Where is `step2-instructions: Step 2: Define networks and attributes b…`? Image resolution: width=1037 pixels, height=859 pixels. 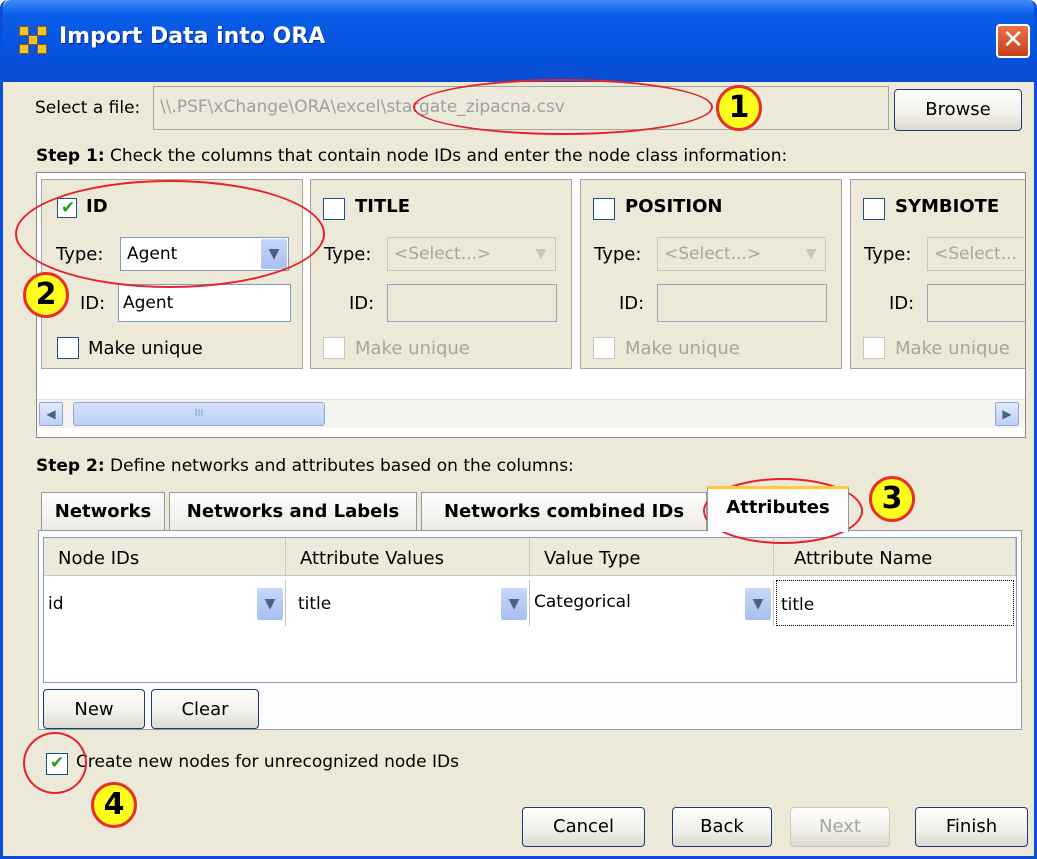 step2-instructions: Step 2: Define networks and attributes b… is located at coordinates (305, 466).